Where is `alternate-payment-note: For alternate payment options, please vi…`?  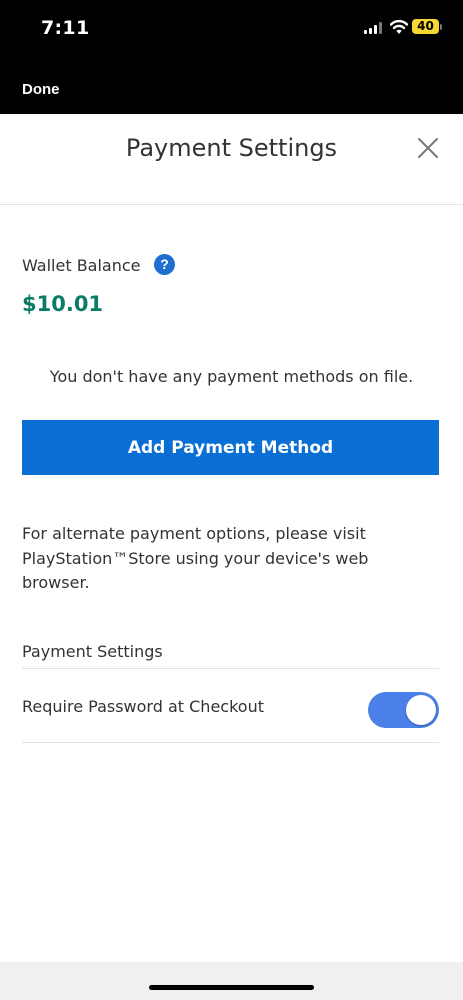 alternate-payment-note: For alternate payment options, please vi… is located at coordinates (195, 558).